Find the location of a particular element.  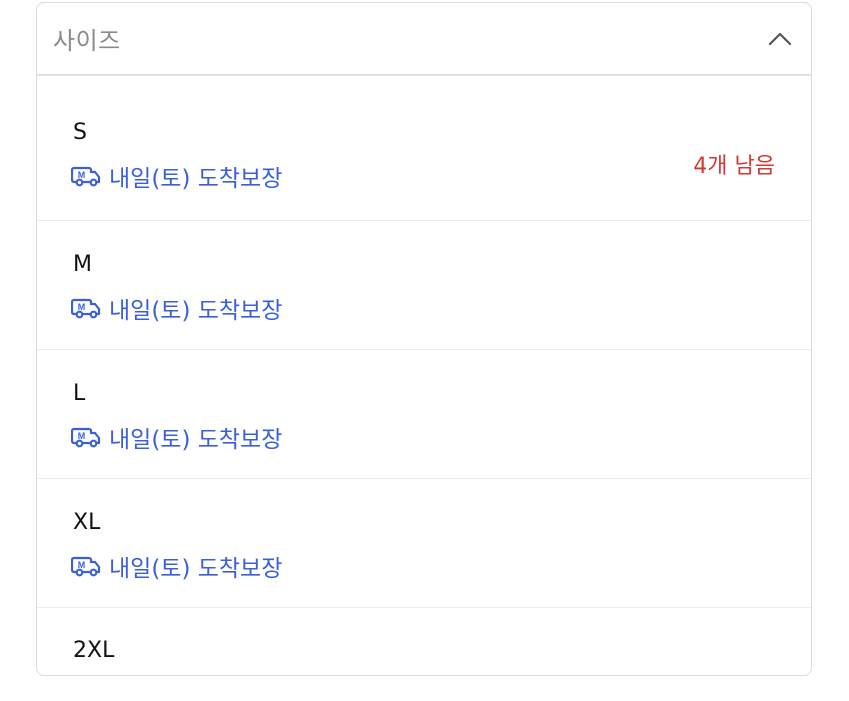

option-size-label: XL is located at coordinates (87, 522).